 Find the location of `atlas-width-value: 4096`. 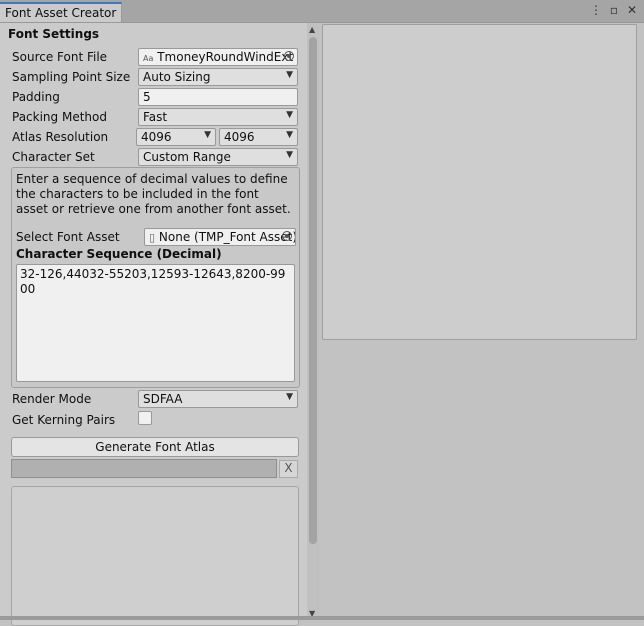

atlas-width-value: 4096 is located at coordinates (156, 137).